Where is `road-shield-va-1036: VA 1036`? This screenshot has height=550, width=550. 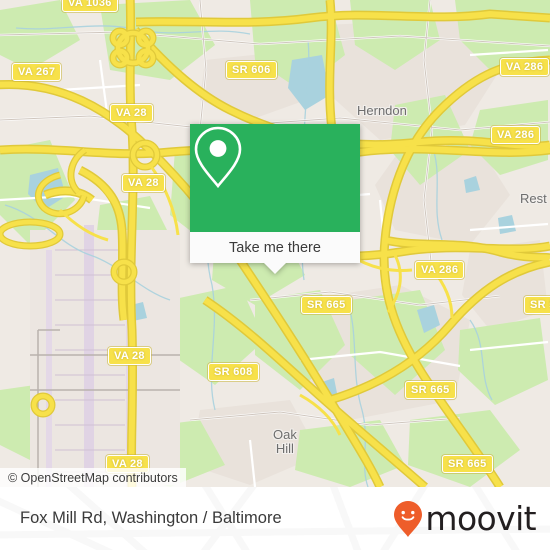
road-shield-va-1036: VA 1036 is located at coordinates (90, 6).